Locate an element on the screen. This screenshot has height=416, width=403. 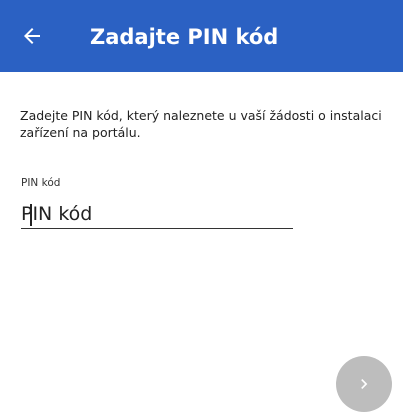
text-cursor is located at coordinates (31, 215).